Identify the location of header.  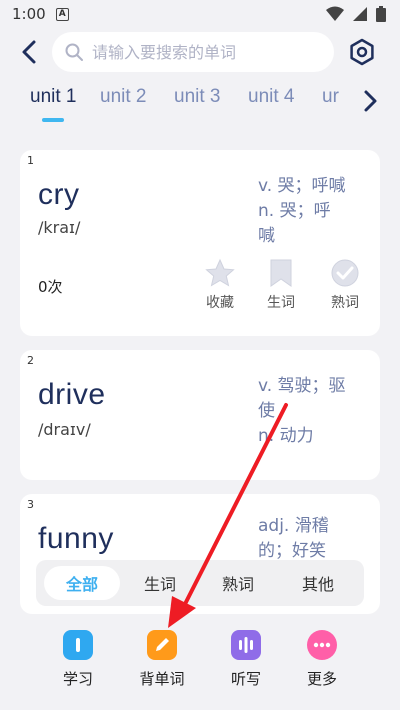
(200, 52).